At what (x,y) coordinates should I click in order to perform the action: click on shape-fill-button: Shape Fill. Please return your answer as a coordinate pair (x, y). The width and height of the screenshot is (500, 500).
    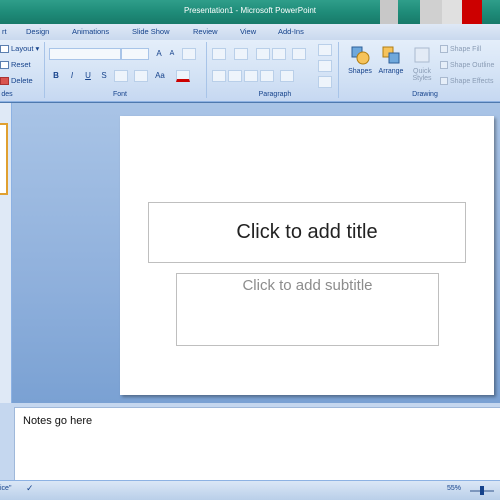
    Looking at the image, I should click on (460, 49).